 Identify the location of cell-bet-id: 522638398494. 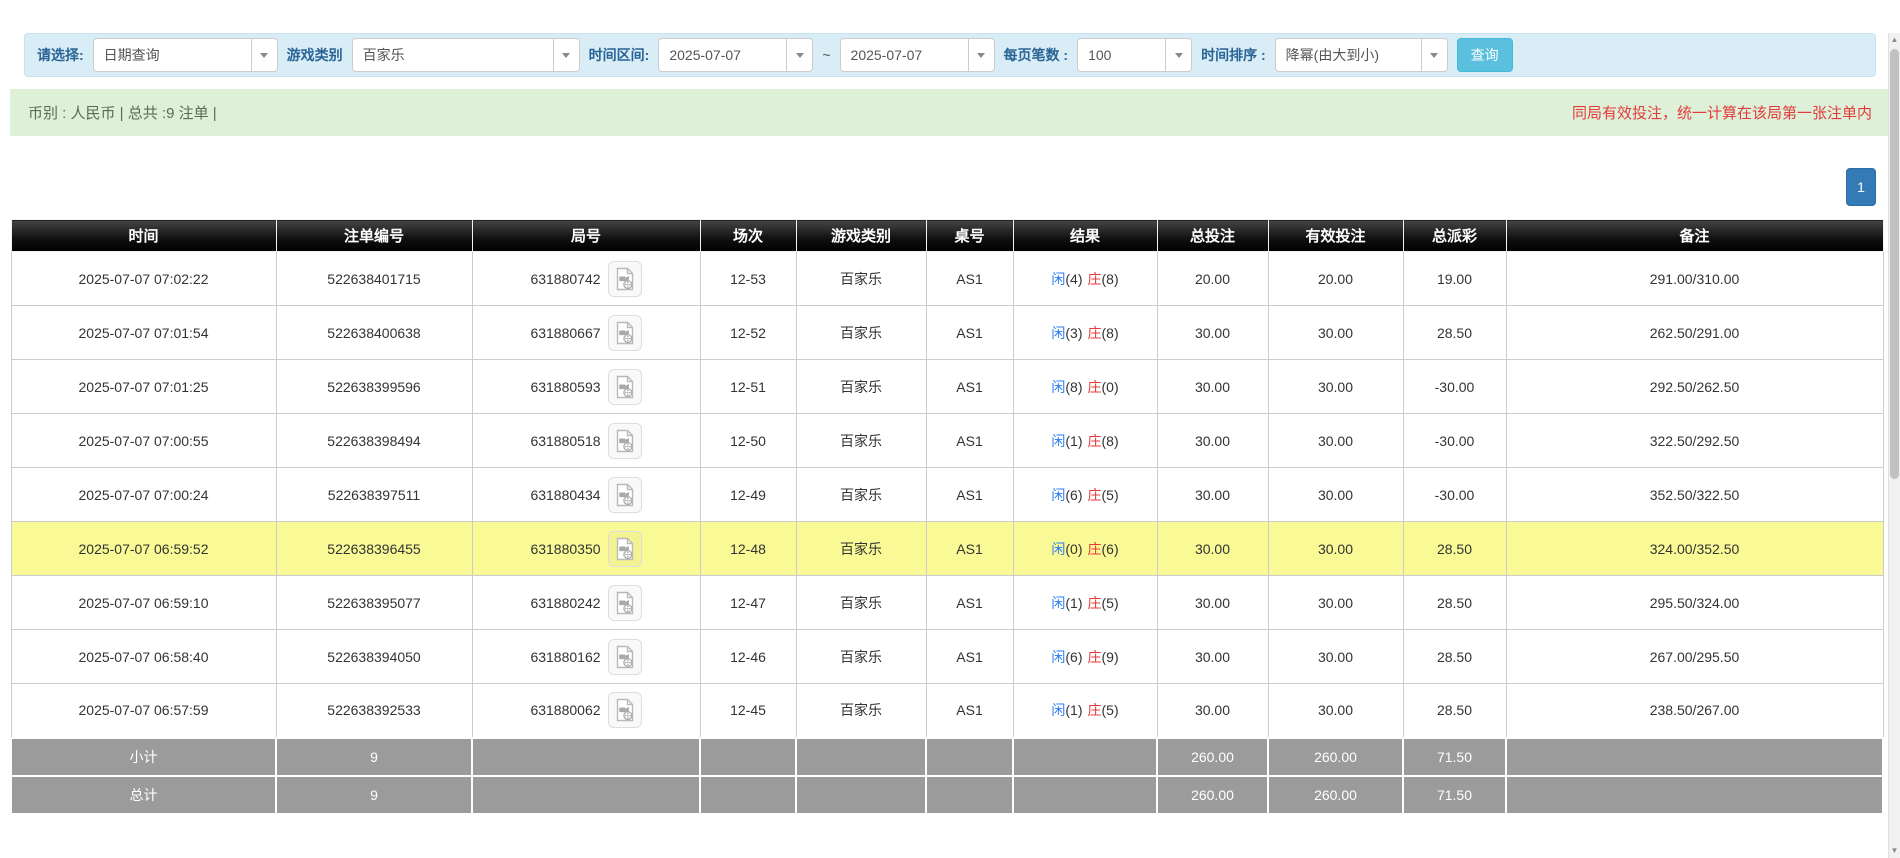
(374, 440).